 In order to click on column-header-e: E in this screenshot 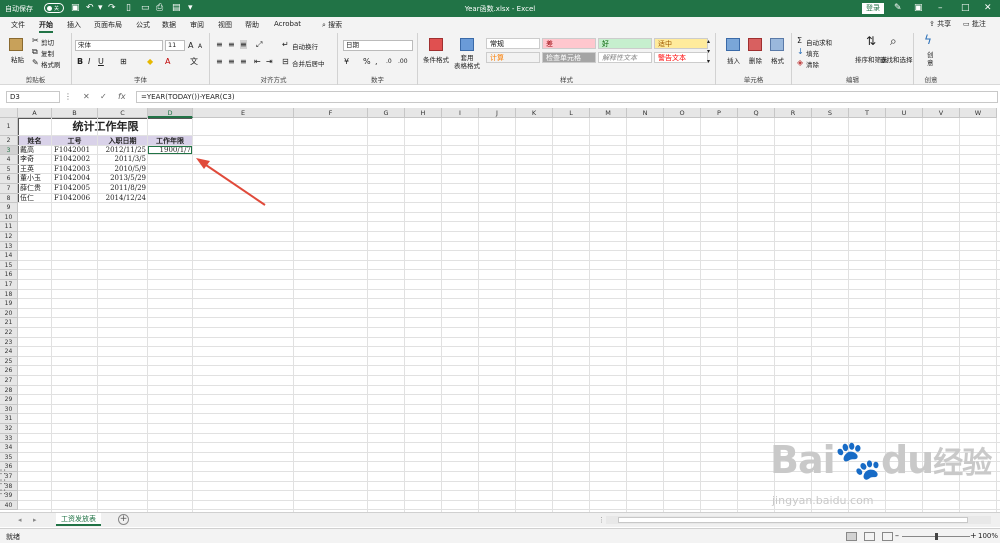, I will do `click(243, 113)`.